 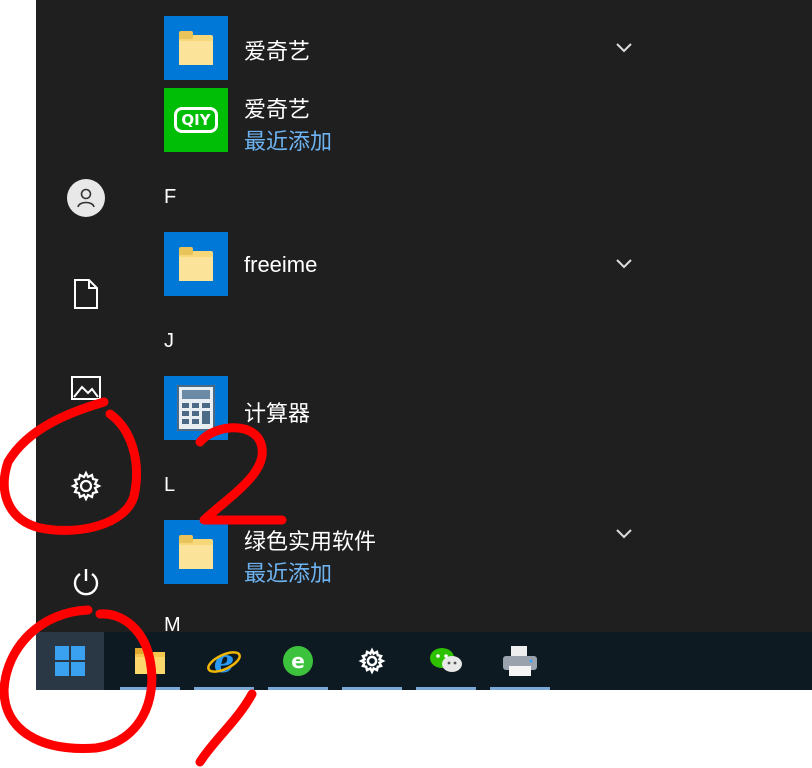 What do you see at coordinates (70, 466) in the screenshot?
I see `annotation-circle-settings` at bounding box center [70, 466].